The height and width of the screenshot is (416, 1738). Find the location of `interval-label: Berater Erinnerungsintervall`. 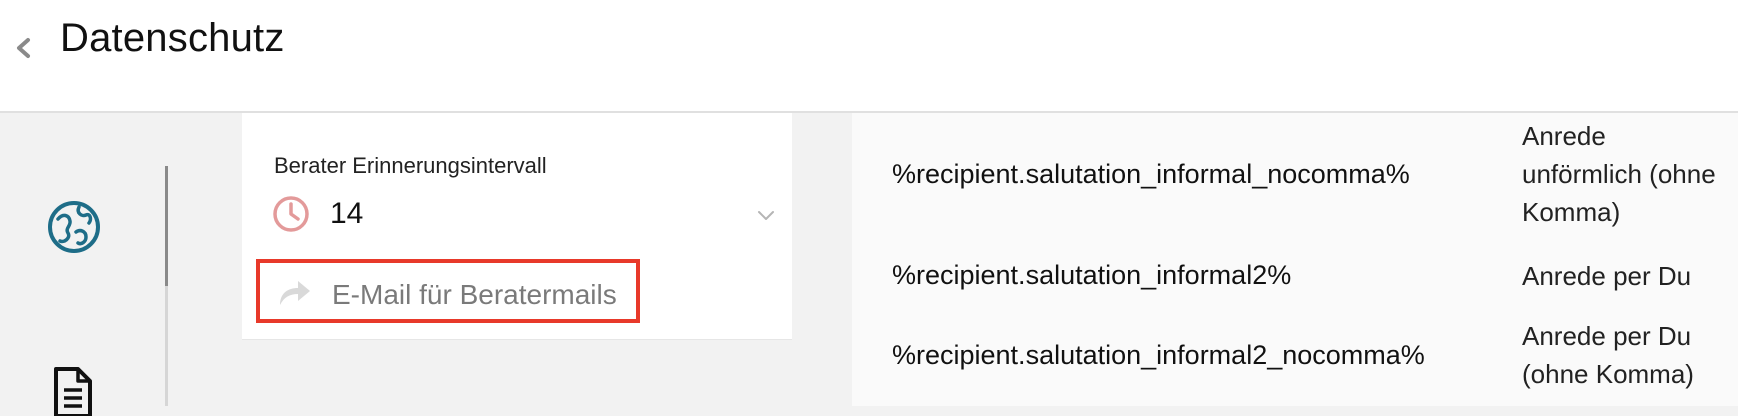

interval-label: Berater Erinnerungsintervall is located at coordinates (410, 165).